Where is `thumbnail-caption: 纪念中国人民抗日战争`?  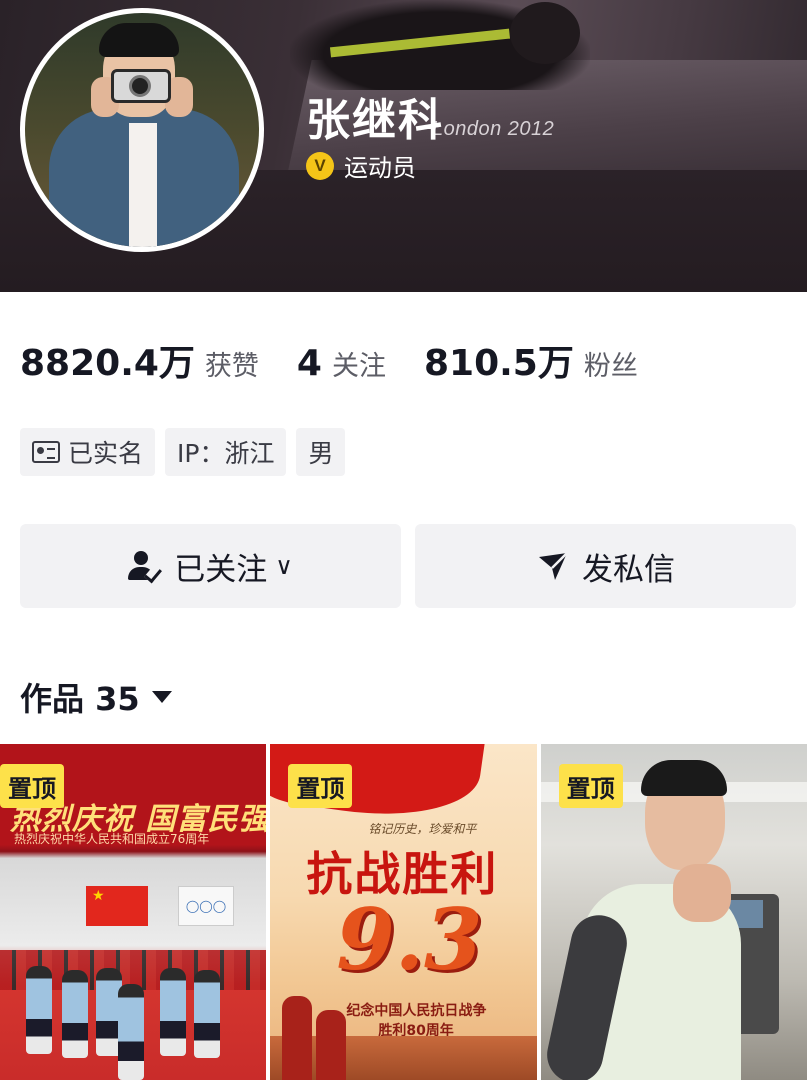
thumbnail-caption: 纪念中国人民抗日战争 is located at coordinates (416, 1011).